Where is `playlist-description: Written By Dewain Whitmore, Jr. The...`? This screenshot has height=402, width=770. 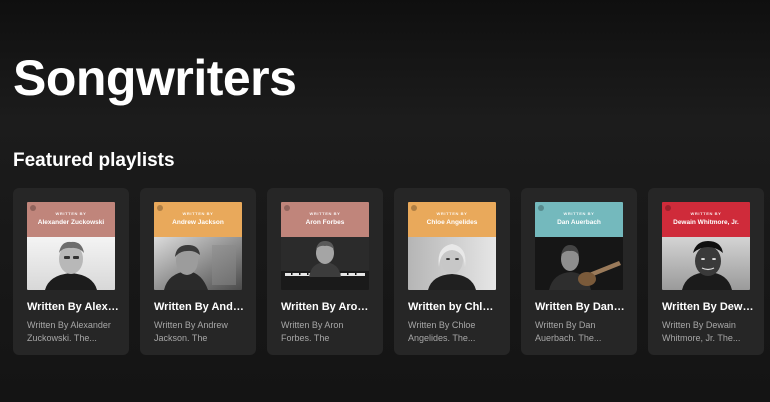
playlist-description: Written By Dewain Whitmore, Jr. The... is located at coordinates (701, 331).